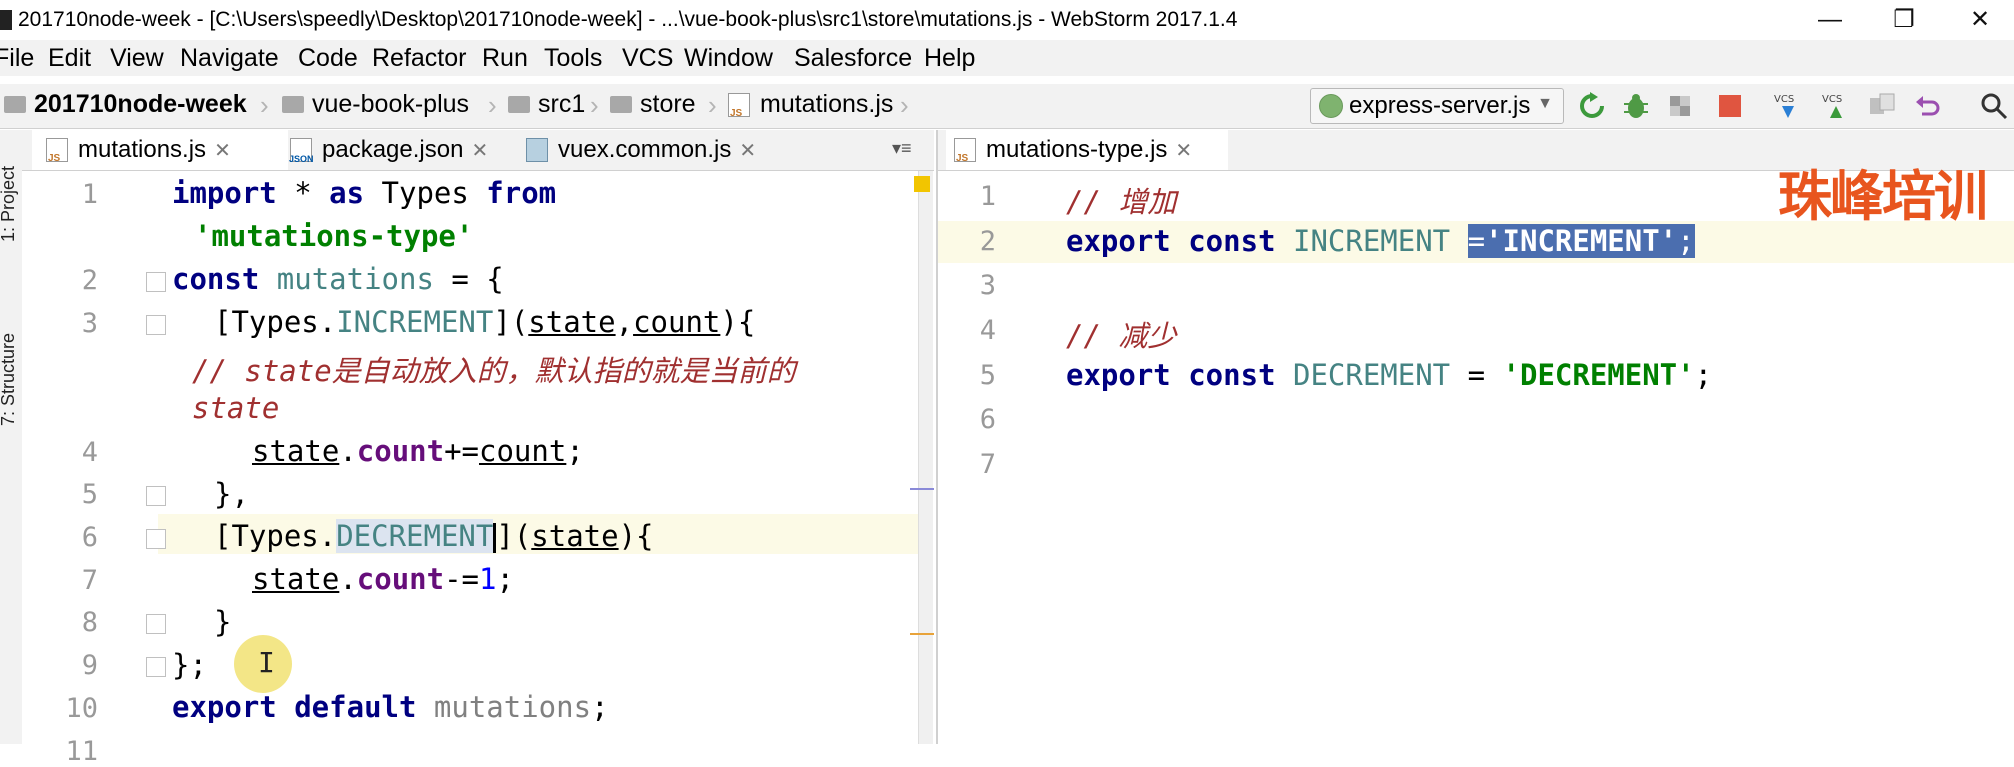  Describe the element at coordinates (853, 58) in the screenshot. I see `menu-salesforce: Salesforce` at that location.